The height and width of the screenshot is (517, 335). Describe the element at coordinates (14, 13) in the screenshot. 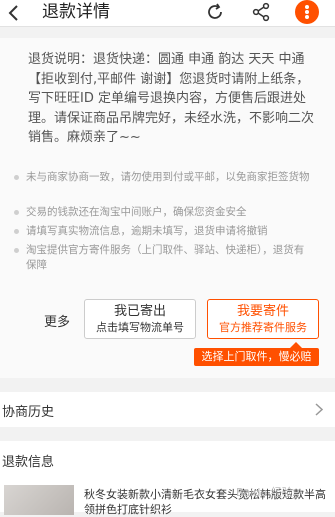

I see `back-arrow-icon` at that location.